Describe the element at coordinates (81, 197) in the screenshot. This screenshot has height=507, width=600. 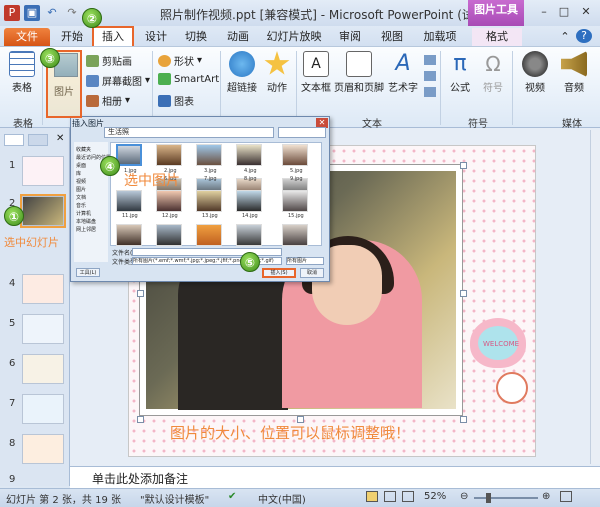
I see `nav-item: 文档` at that location.